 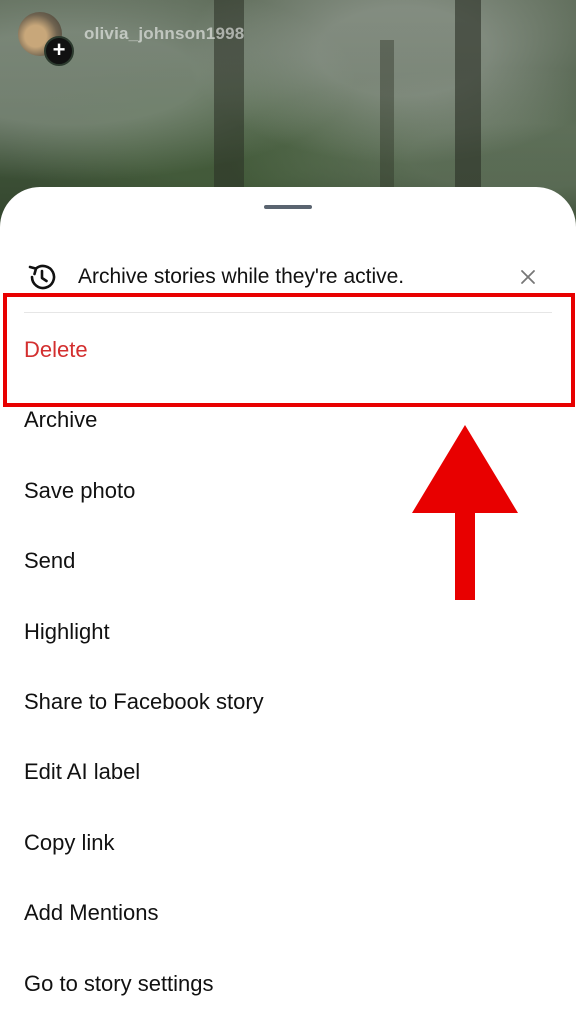 I want to click on highlight-button: Highlight, so click(x=288, y=632).